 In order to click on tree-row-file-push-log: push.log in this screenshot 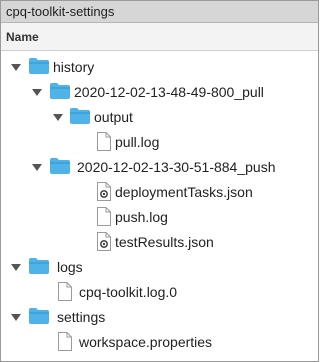, I will do `click(159, 217)`.